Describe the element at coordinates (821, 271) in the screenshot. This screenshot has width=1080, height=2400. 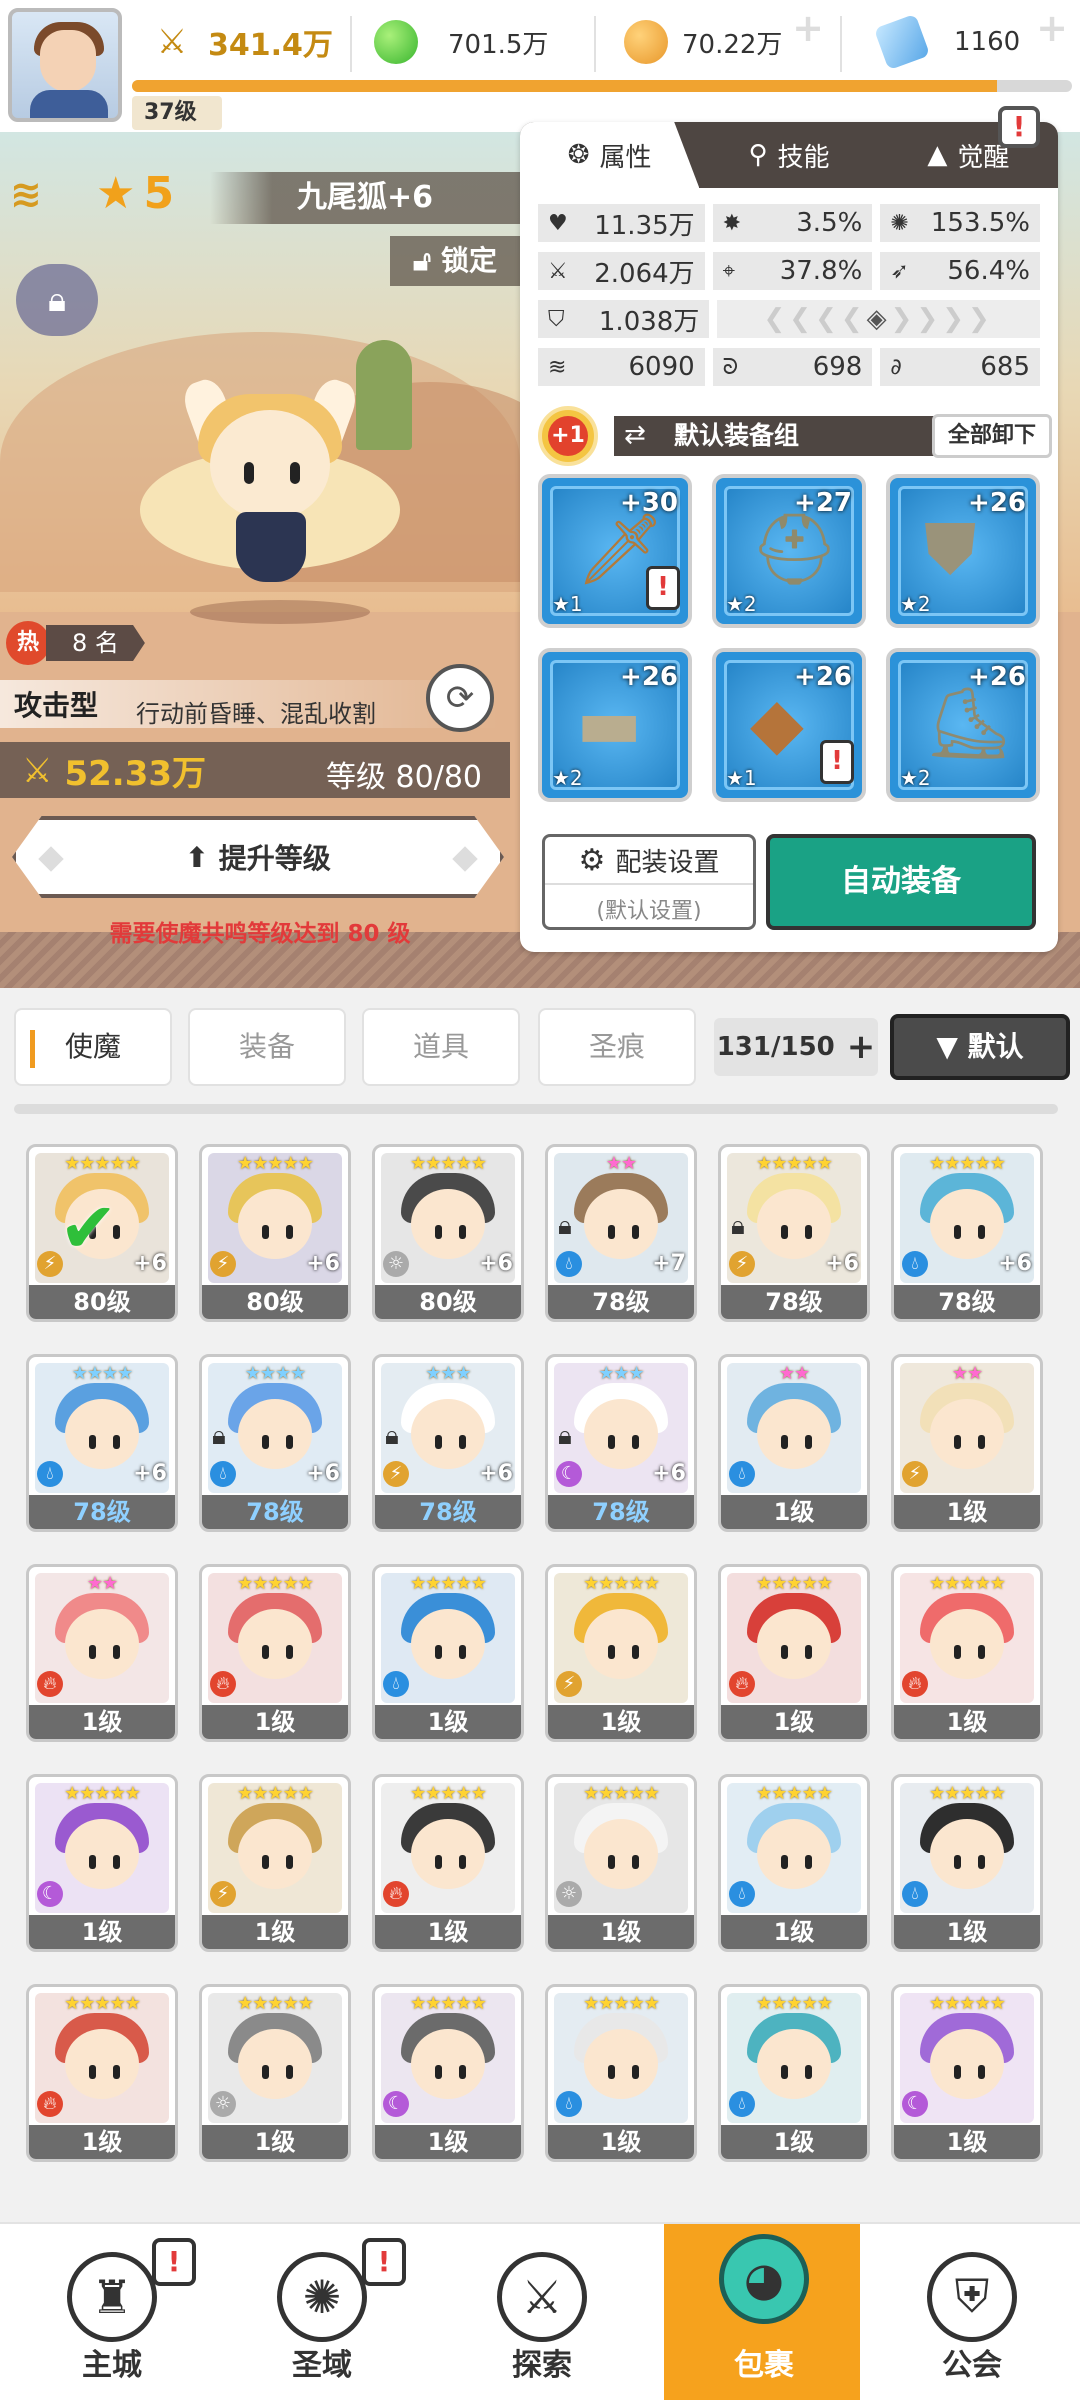
I see `stat-accuracy-value: 37.8%` at that location.